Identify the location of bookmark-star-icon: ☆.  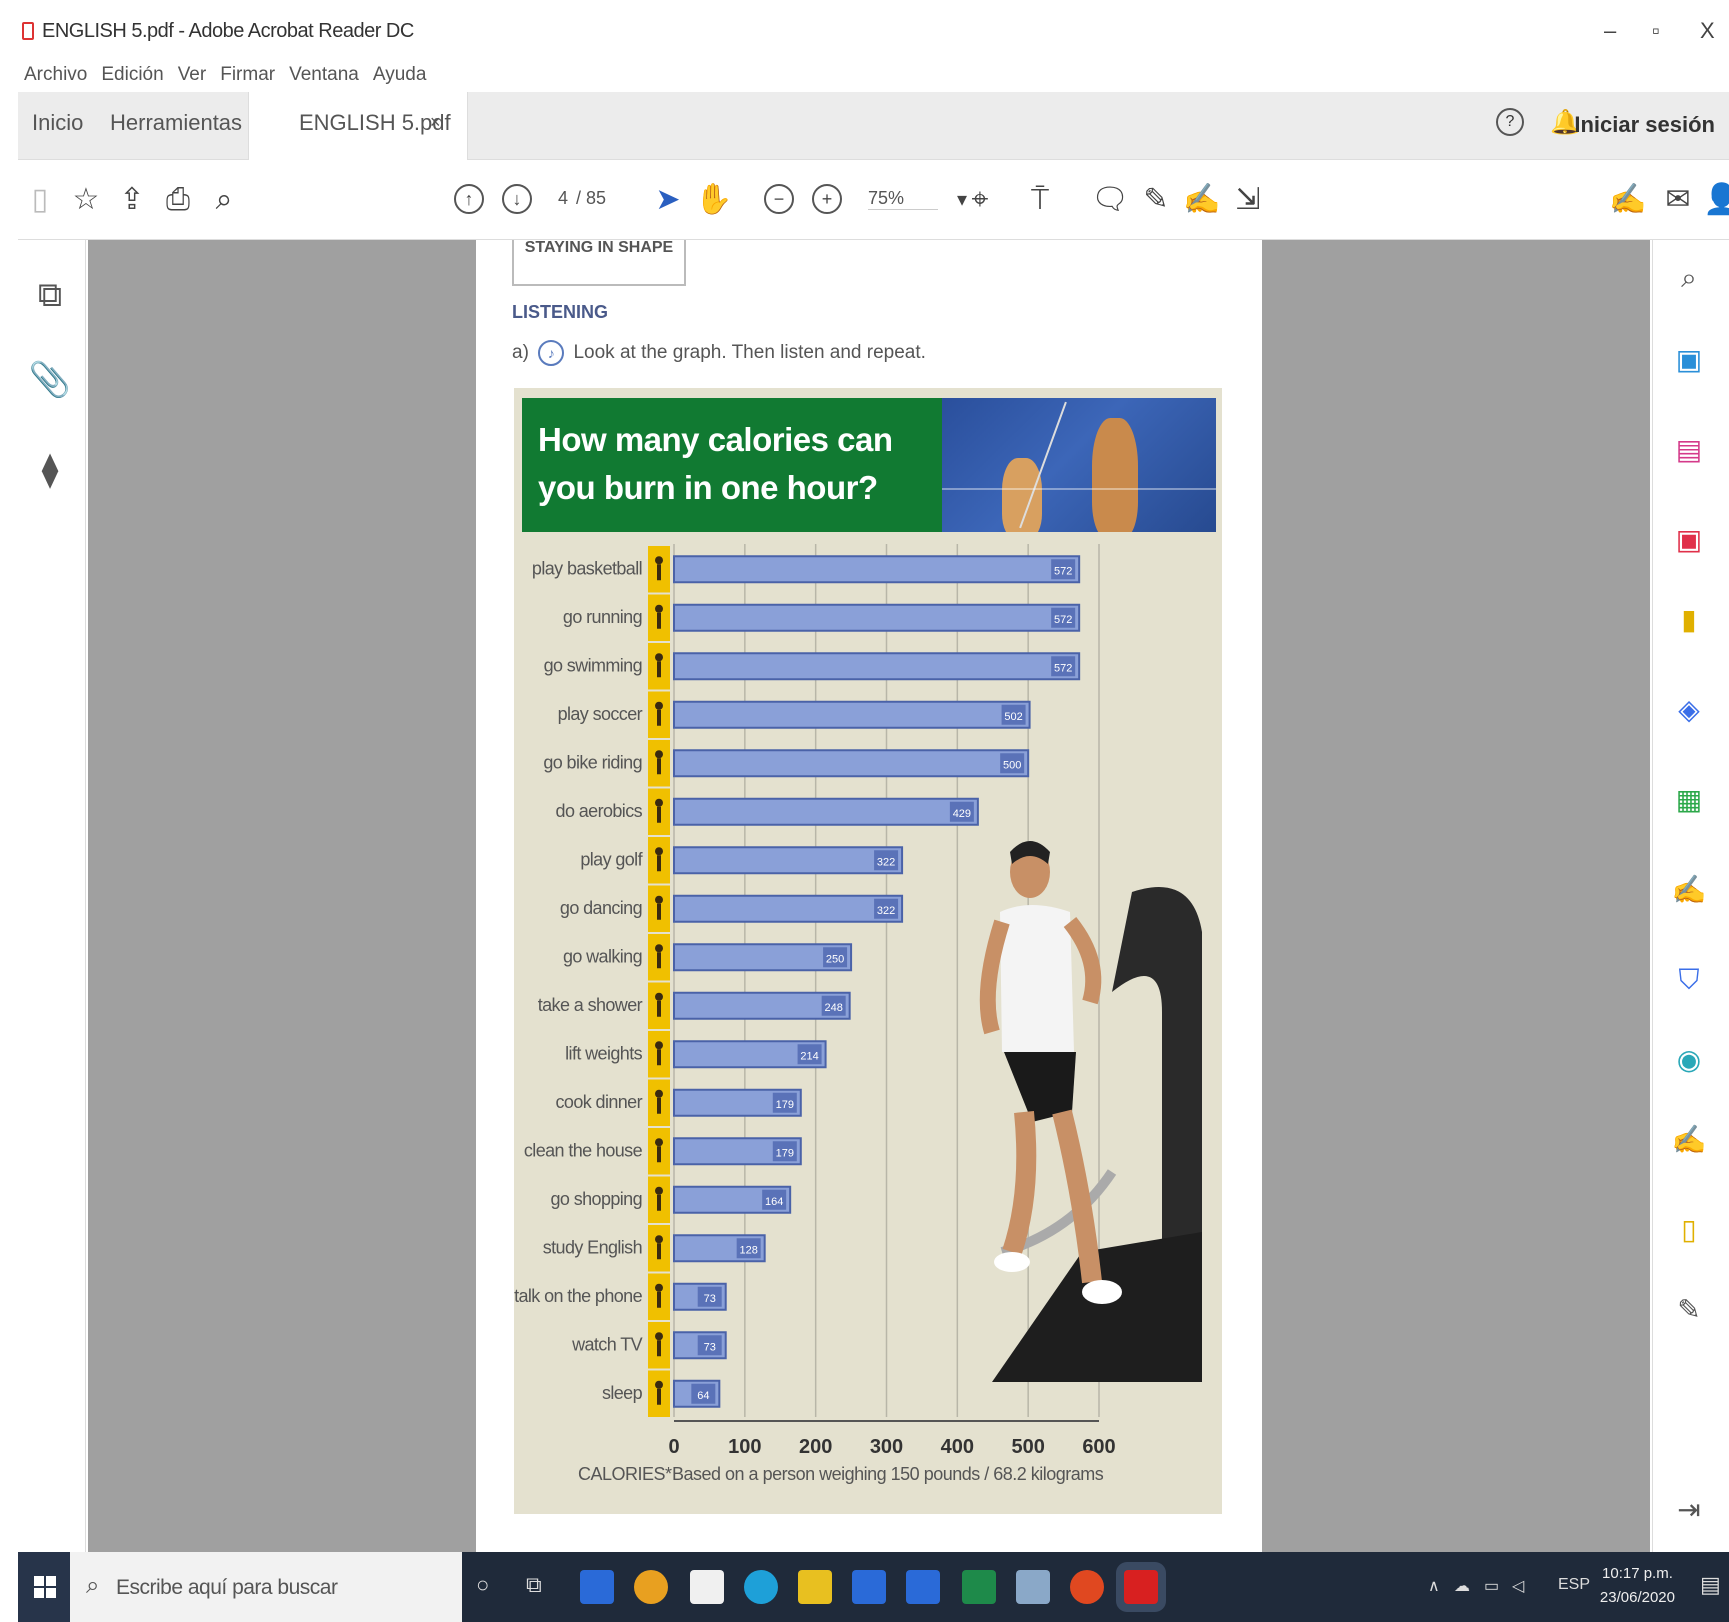
(86, 200).